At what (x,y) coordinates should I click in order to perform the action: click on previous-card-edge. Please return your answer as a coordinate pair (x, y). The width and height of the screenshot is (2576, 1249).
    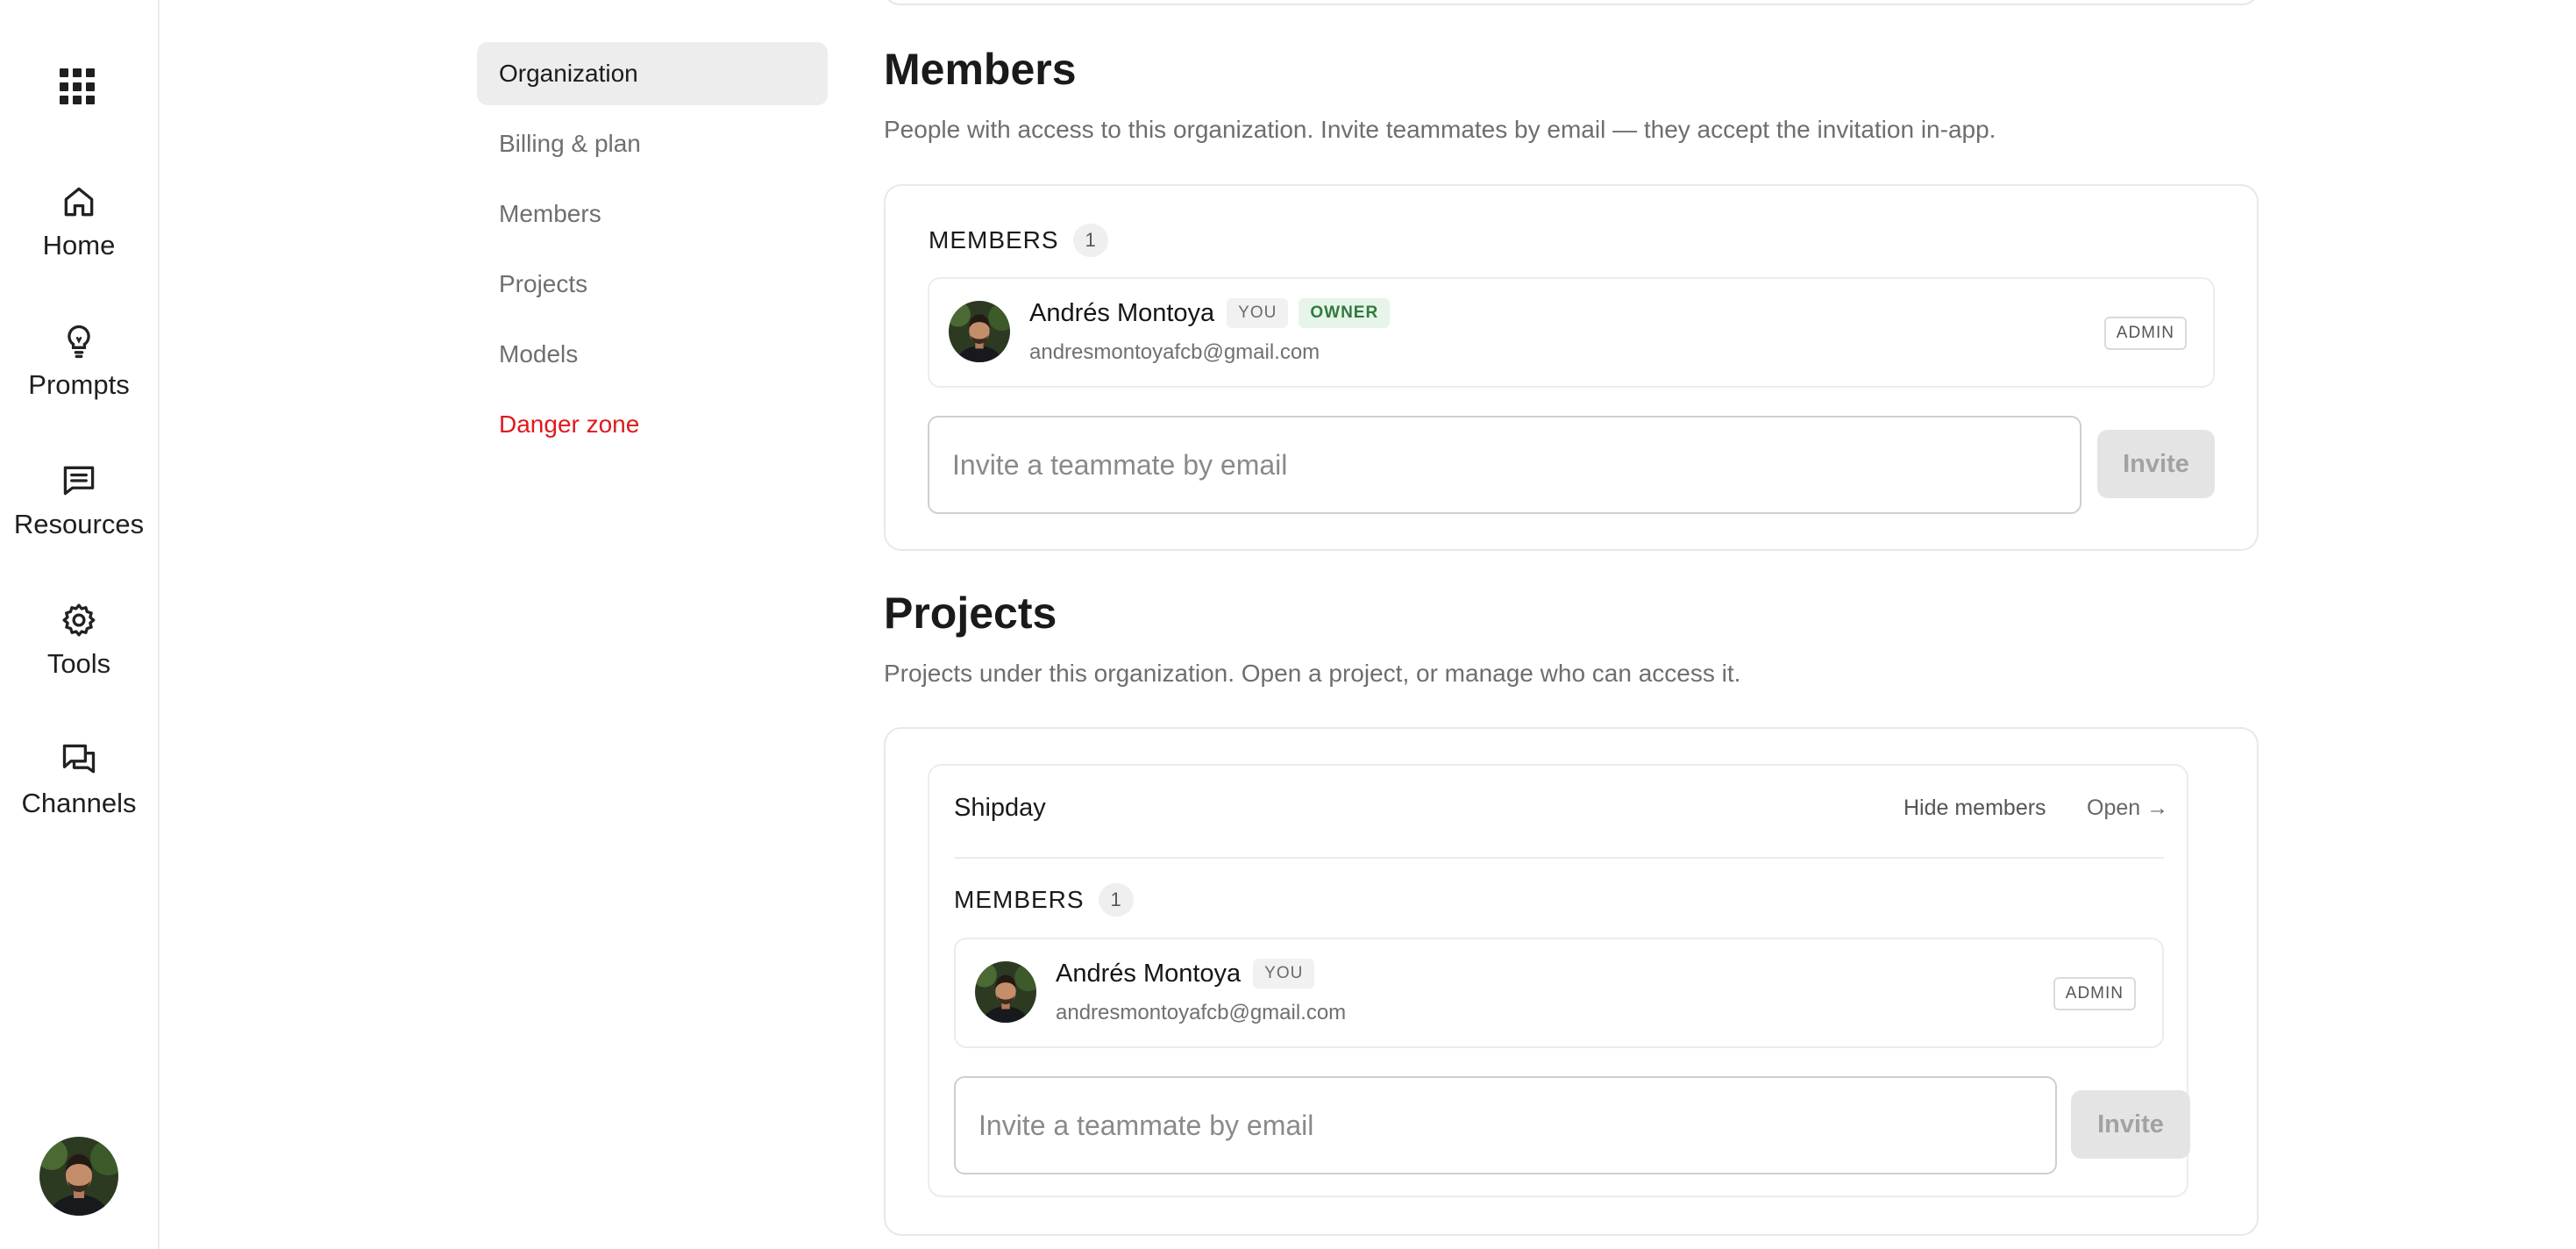
    Looking at the image, I should click on (1571, 2).